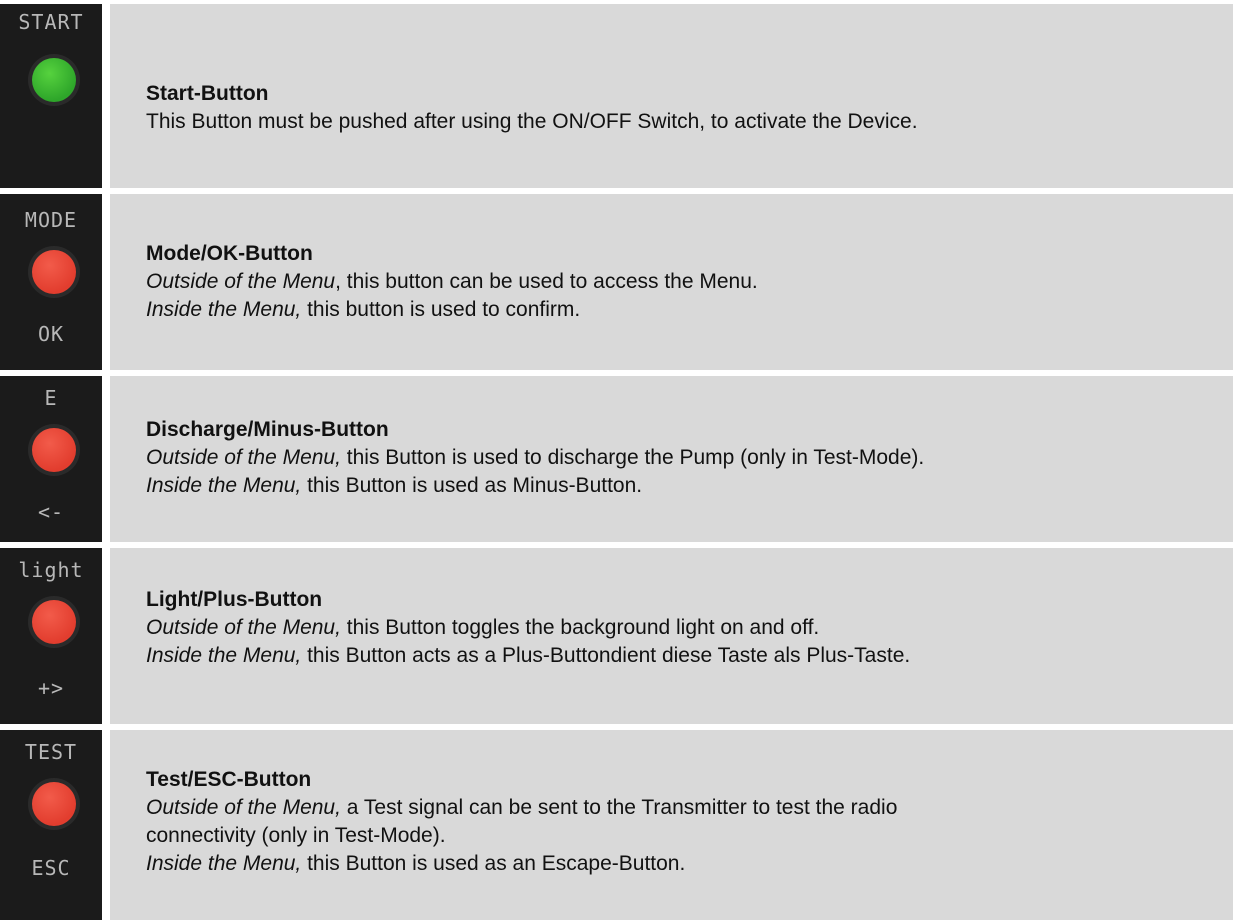 Image resolution: width=1233 pixels, height=920 pixels. I want to click on button-icon-cell: MODE OK, so click(51, 282).